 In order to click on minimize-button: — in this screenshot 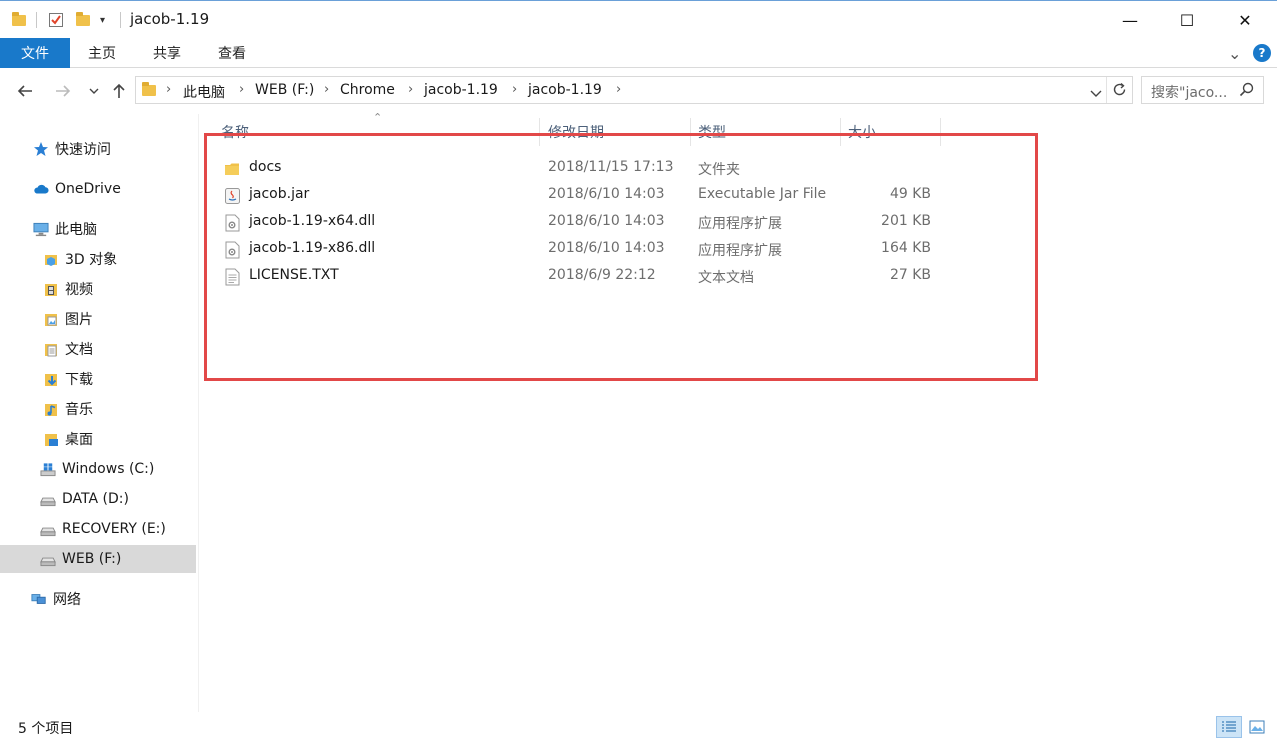, I will do `click(1130, 20)`.